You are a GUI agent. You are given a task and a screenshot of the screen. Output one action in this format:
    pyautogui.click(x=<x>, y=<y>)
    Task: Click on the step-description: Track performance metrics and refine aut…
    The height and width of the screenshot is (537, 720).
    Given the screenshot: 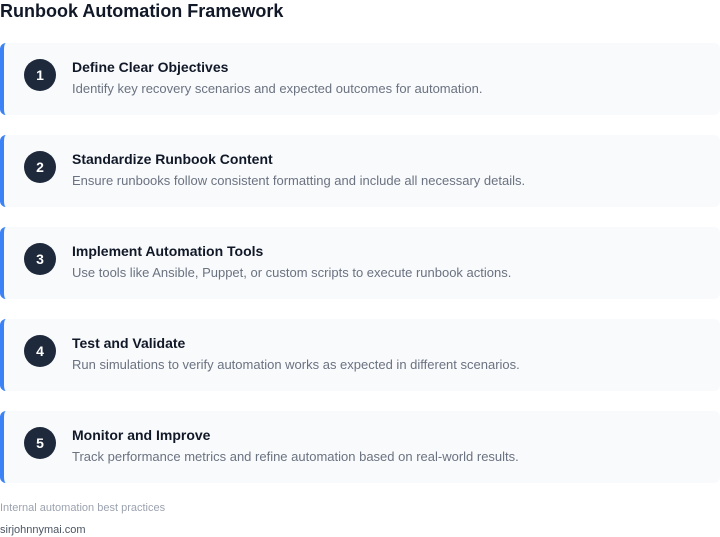 What is the action you would take?
    pyautogui.click(x=295, y=456)
    